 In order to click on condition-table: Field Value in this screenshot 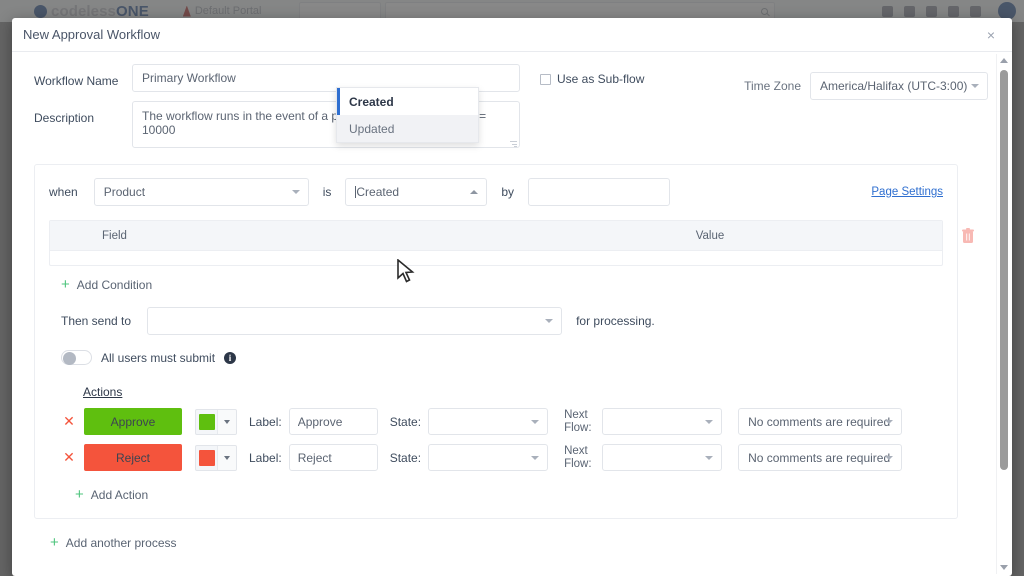, I will do `click(511, 243)`.